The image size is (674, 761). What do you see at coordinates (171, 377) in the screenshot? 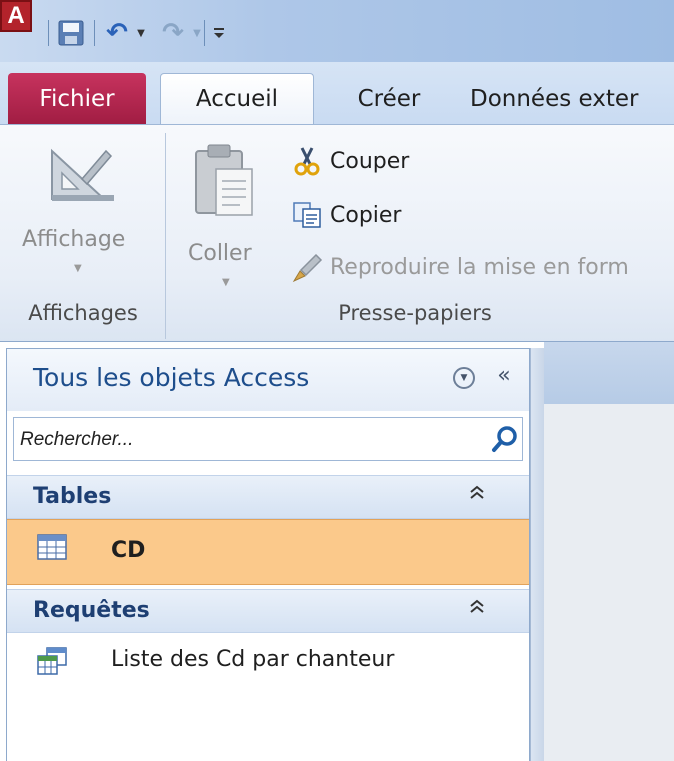
I see `nav-pane-title: Tous les objets Access` at bounding box center [171, 377].